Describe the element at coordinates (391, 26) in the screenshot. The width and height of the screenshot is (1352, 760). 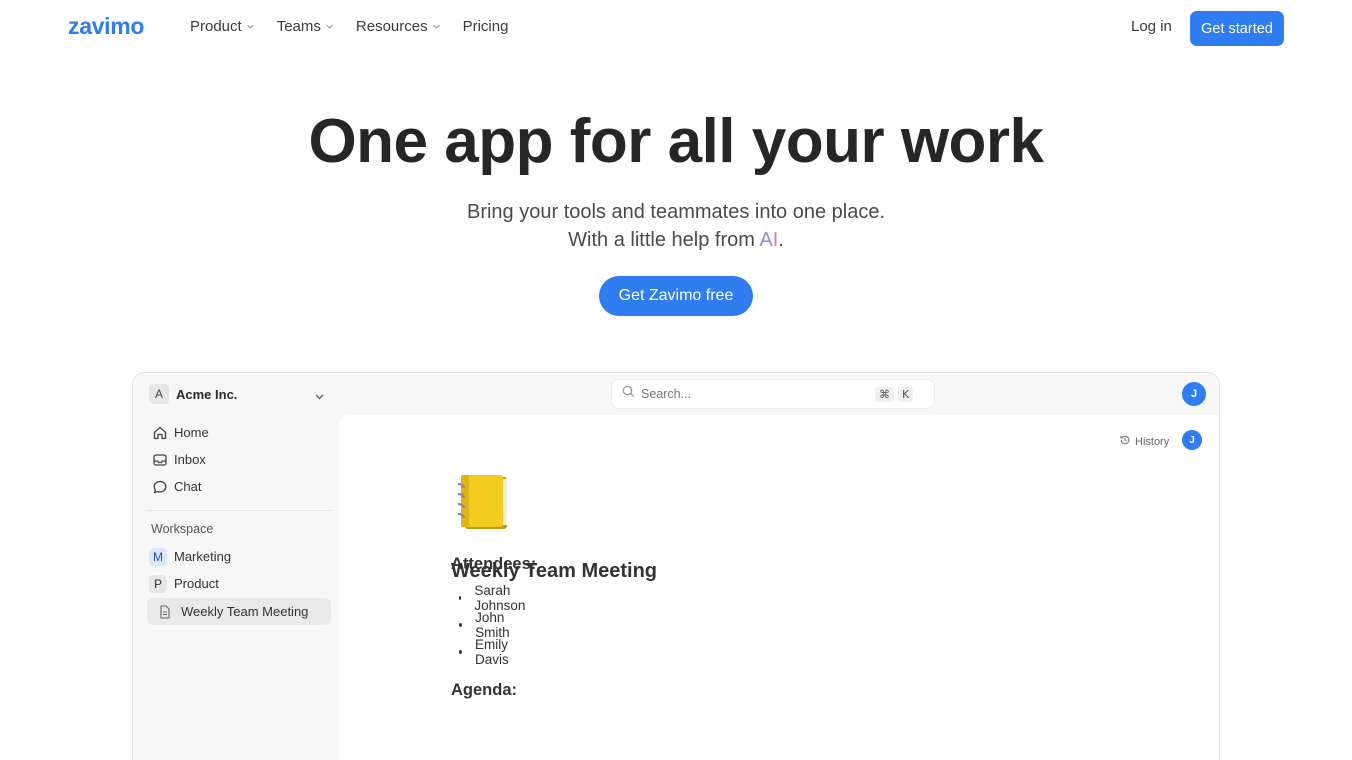
I see `nav-resources-label: Resources` at that location.